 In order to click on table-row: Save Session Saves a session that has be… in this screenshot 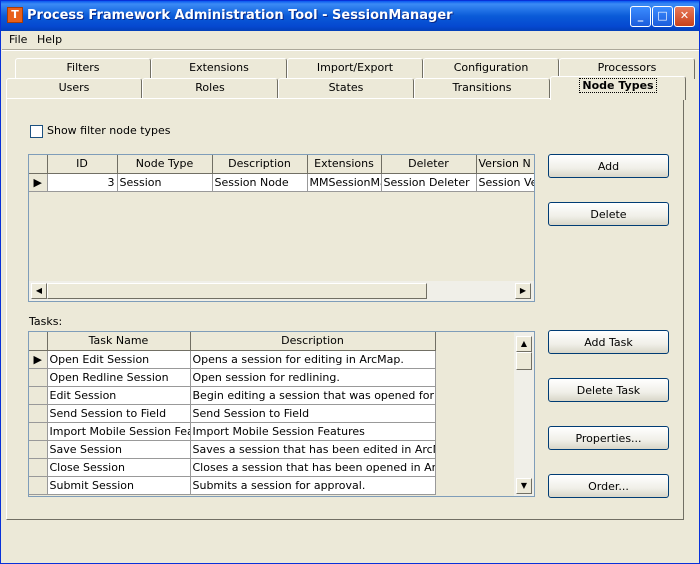, I will do `click(232, 449)`.